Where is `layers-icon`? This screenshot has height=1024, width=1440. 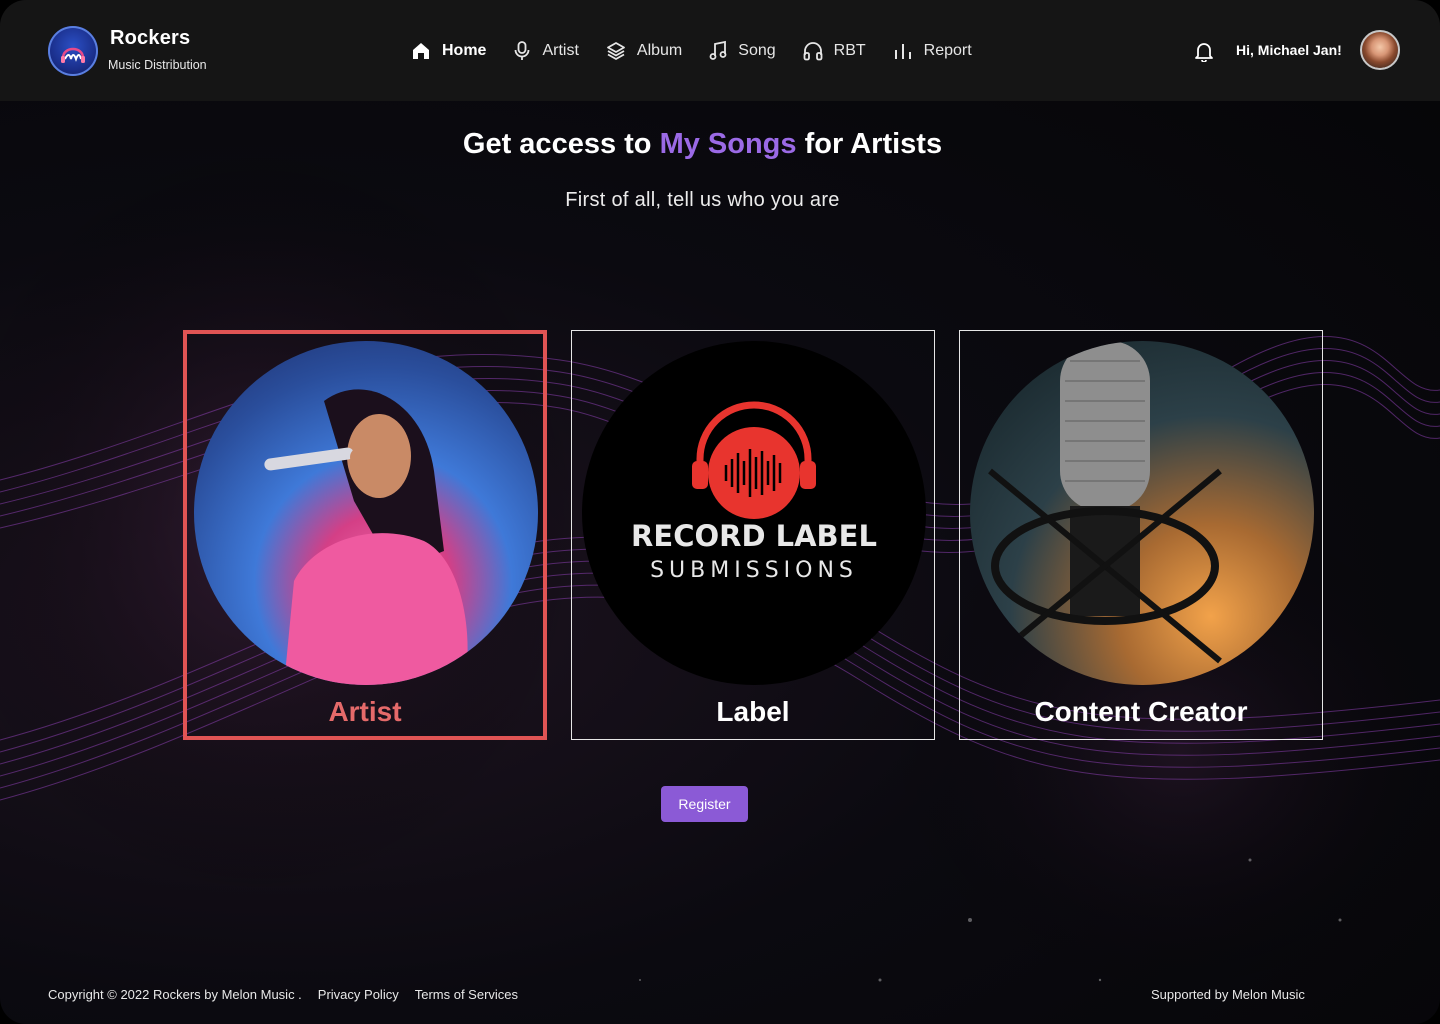
layers-icon is located at coordinates (616, 51).